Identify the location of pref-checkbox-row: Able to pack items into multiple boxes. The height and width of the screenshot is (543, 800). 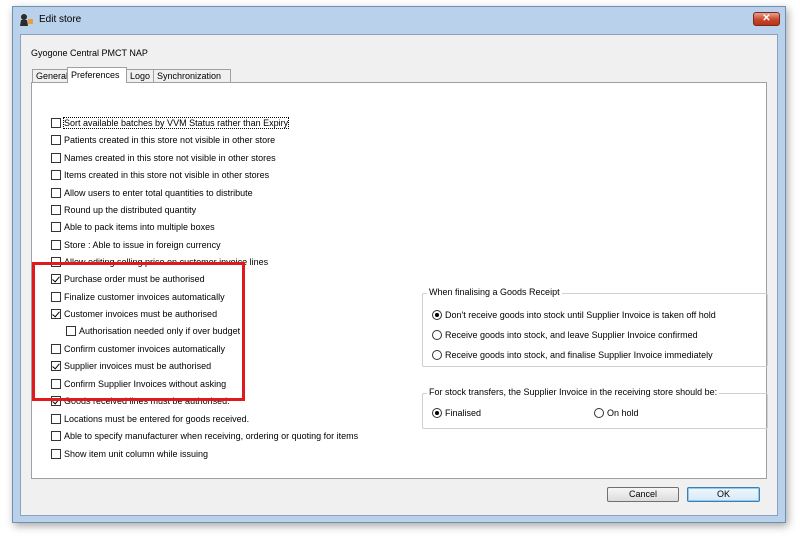
(133, 227).